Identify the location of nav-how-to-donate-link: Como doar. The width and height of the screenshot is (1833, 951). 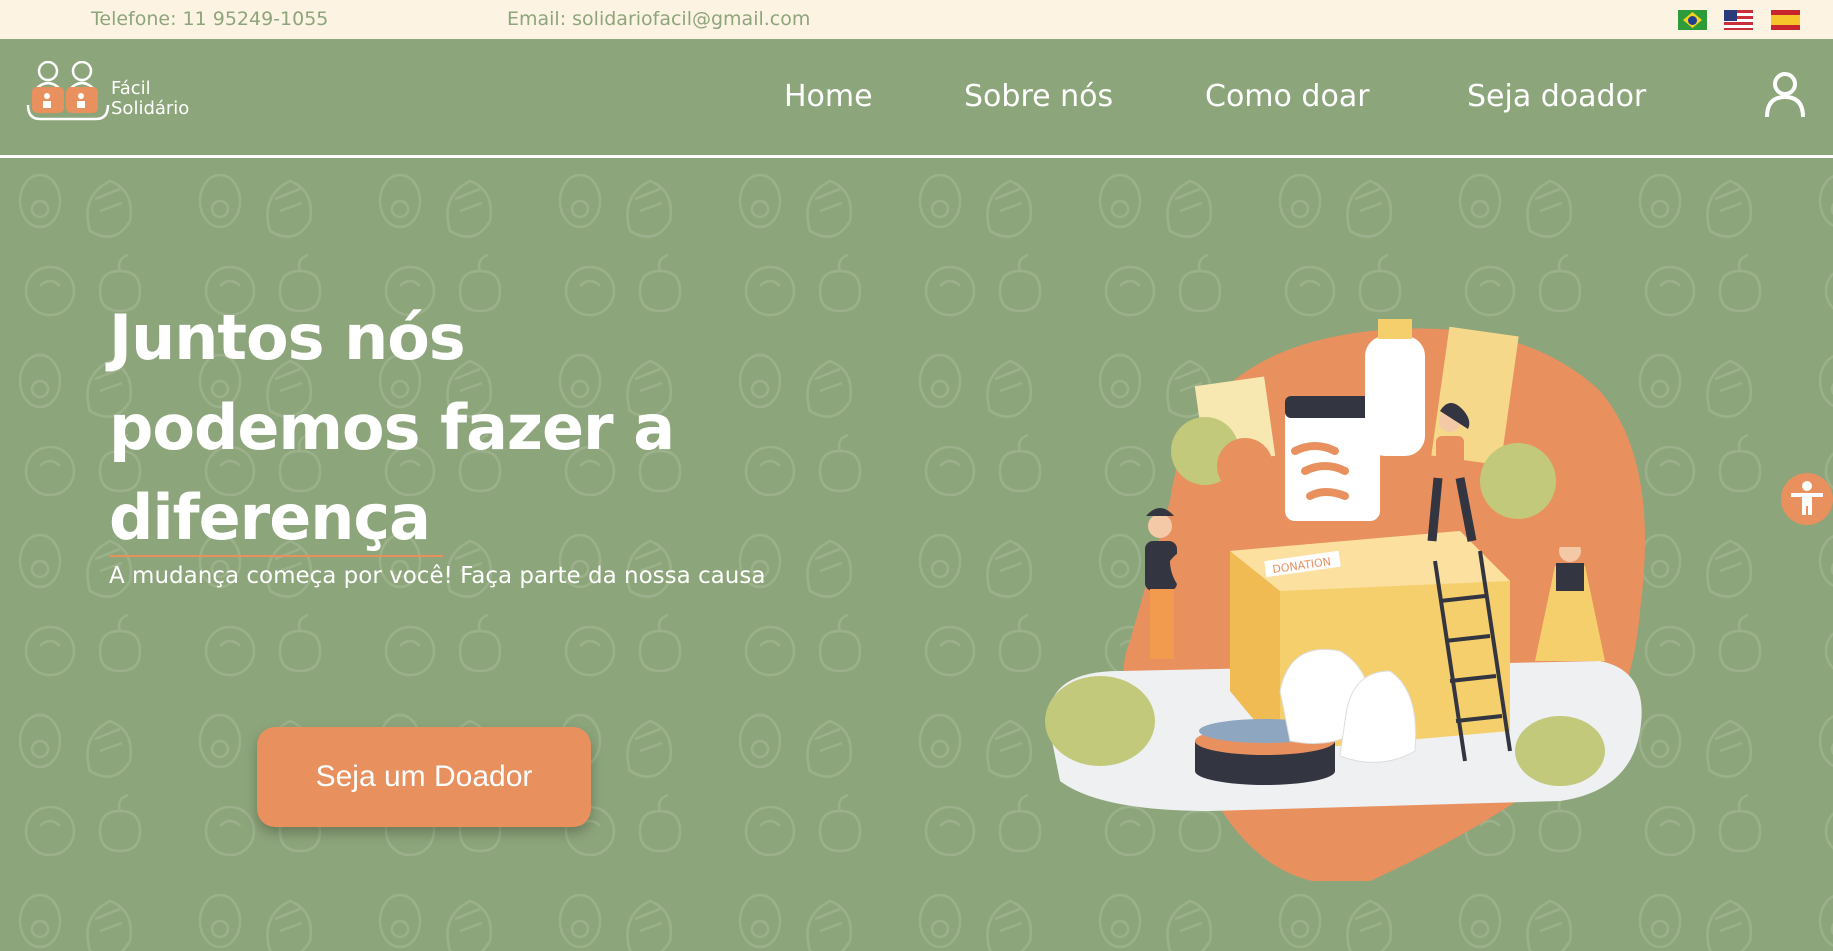
(1287, 96).